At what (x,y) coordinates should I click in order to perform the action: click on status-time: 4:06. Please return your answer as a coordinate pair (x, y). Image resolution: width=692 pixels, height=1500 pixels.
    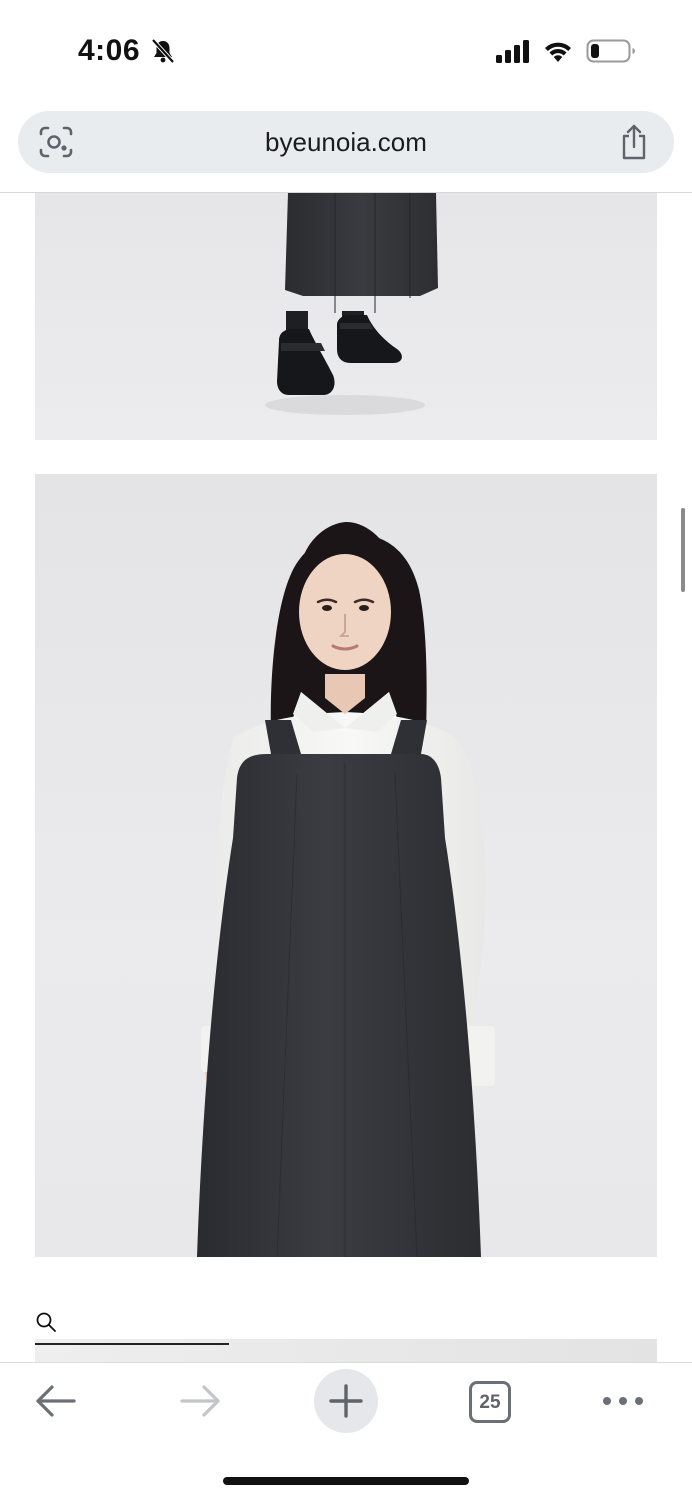
    Looking at the image, I should click on (109, 50).